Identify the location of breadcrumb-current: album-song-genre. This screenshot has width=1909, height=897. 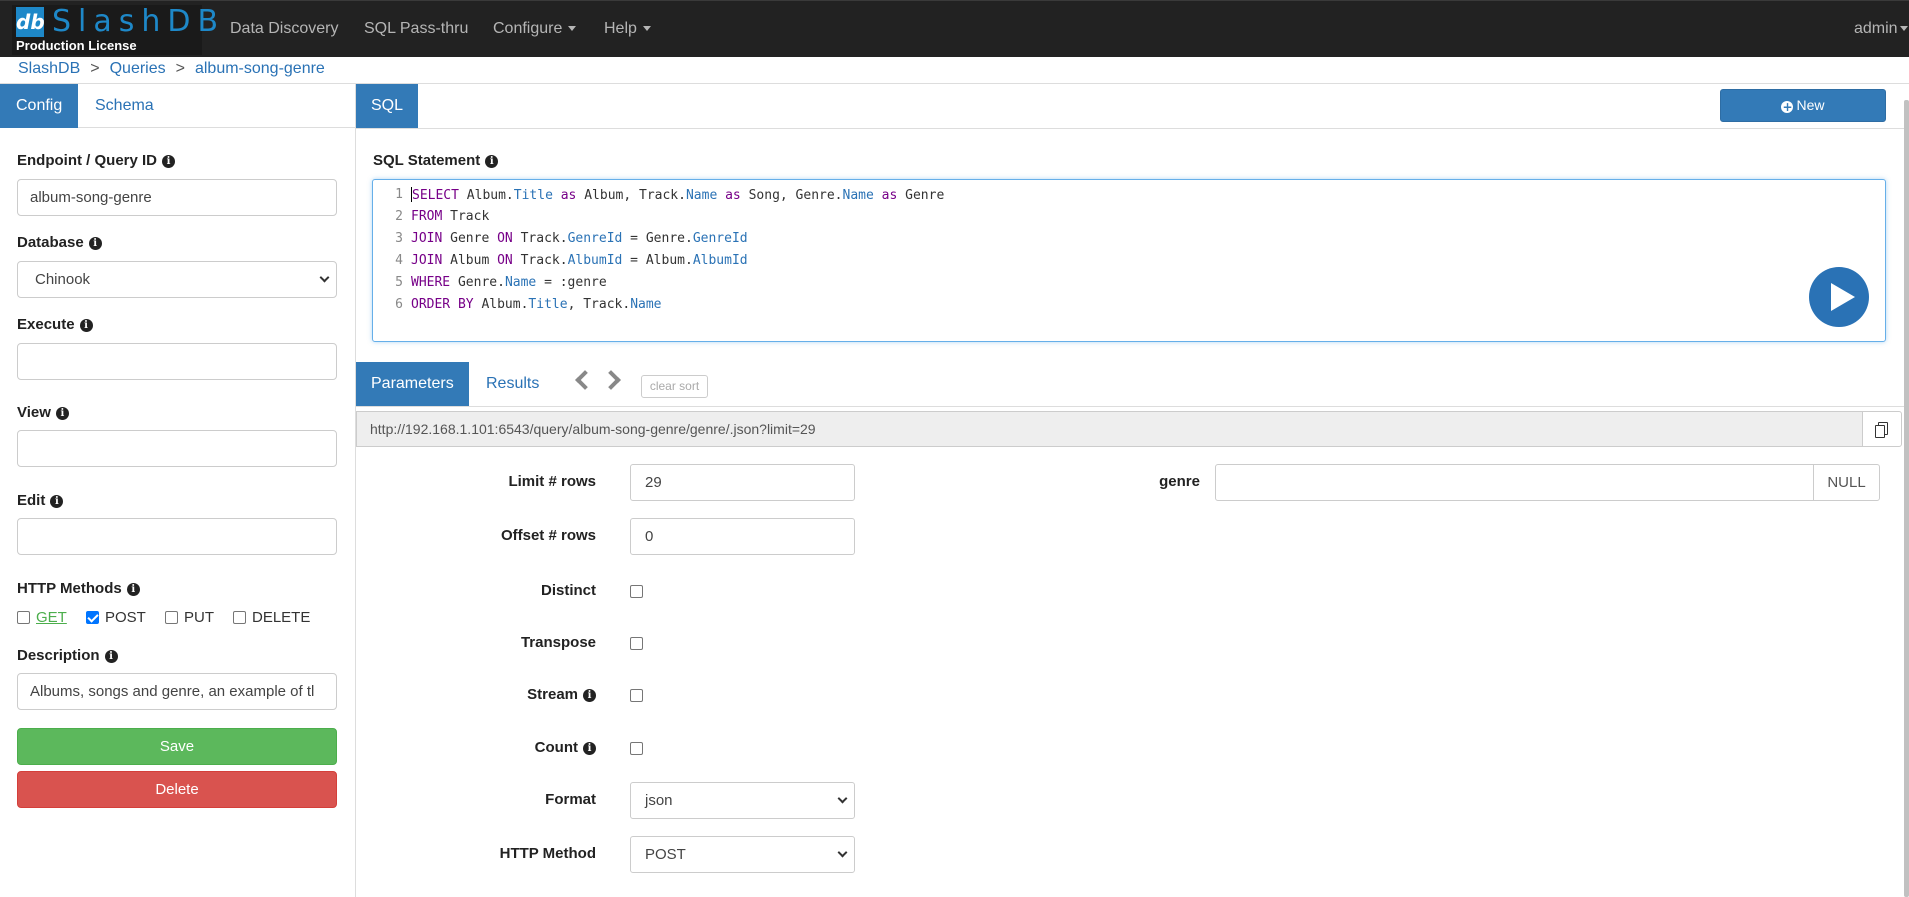
(260, 68).